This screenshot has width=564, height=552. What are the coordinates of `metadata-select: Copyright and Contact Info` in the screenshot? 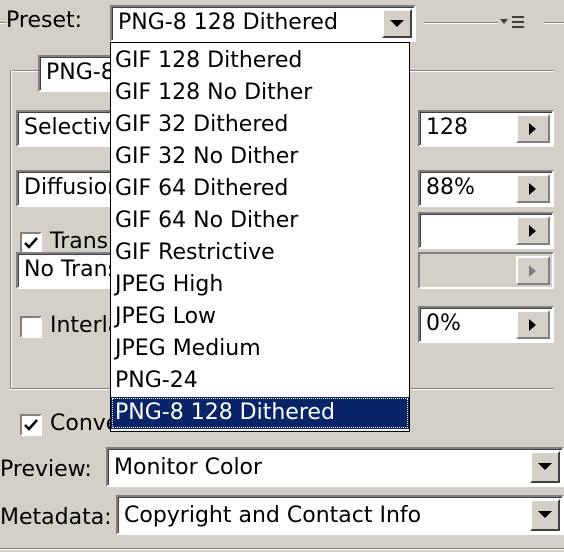 It's located at (340, 515).